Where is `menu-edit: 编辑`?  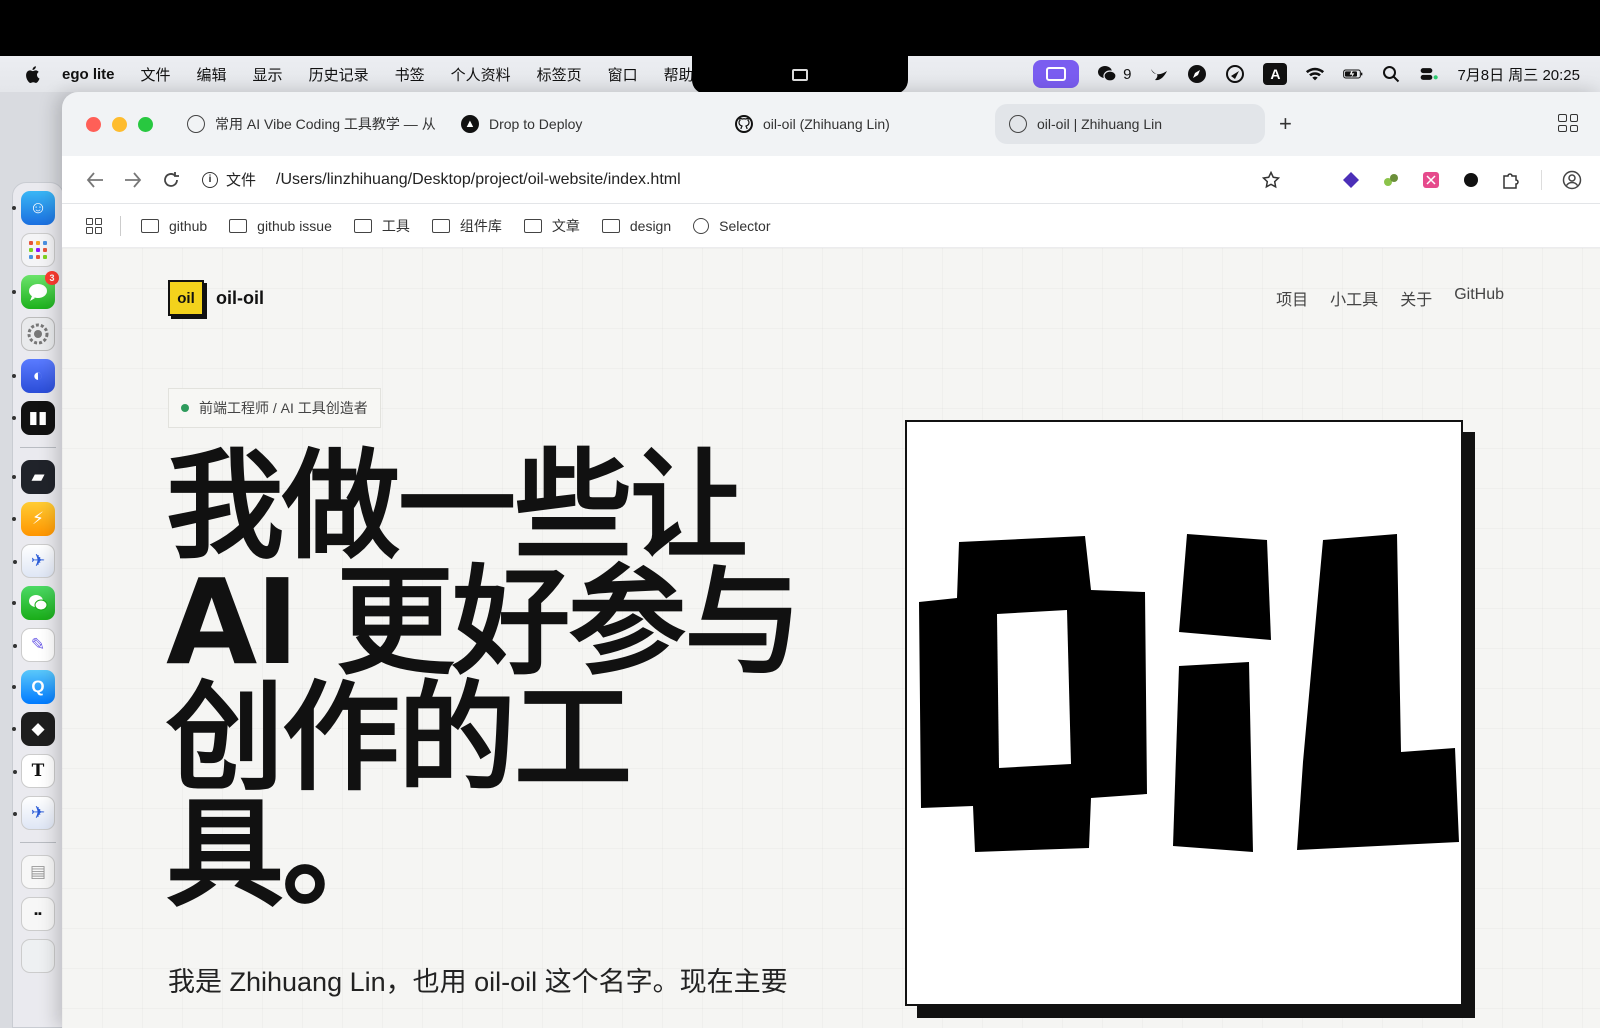
menu-edit: 编辑 is located at coordinates (212, 74).